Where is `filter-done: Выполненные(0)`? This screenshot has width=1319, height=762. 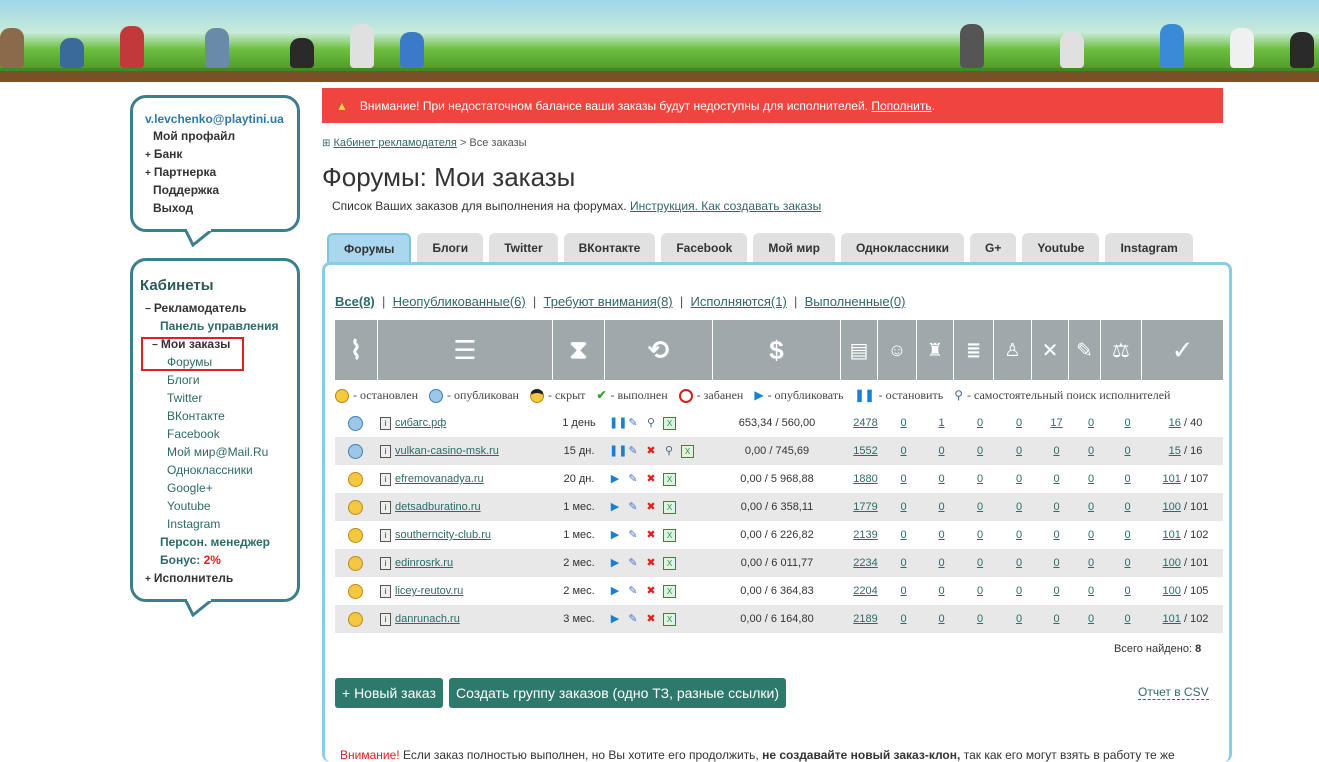 filter-done: Выполненные(0) is located at coordinates (855, 301).